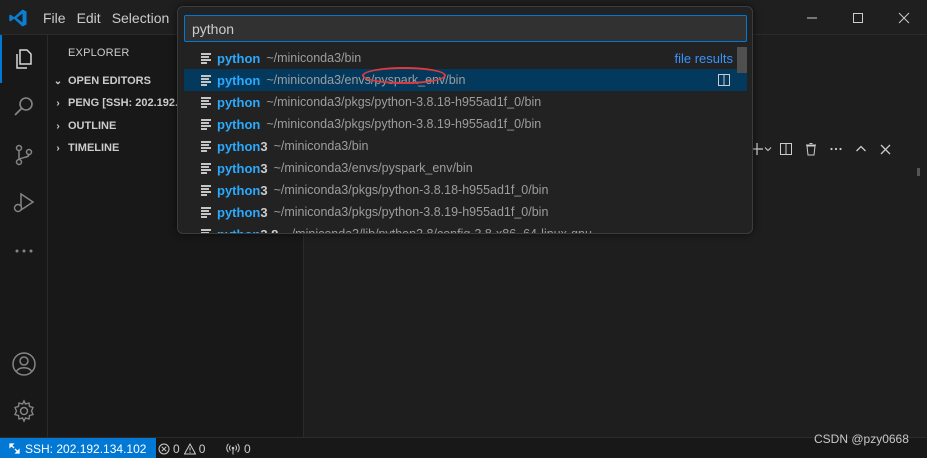 The height and width of the screenshot is (458, 927). Describe the element at coordinates (247, 448) in the screenshot. I see `ports-count: 0` at that location.